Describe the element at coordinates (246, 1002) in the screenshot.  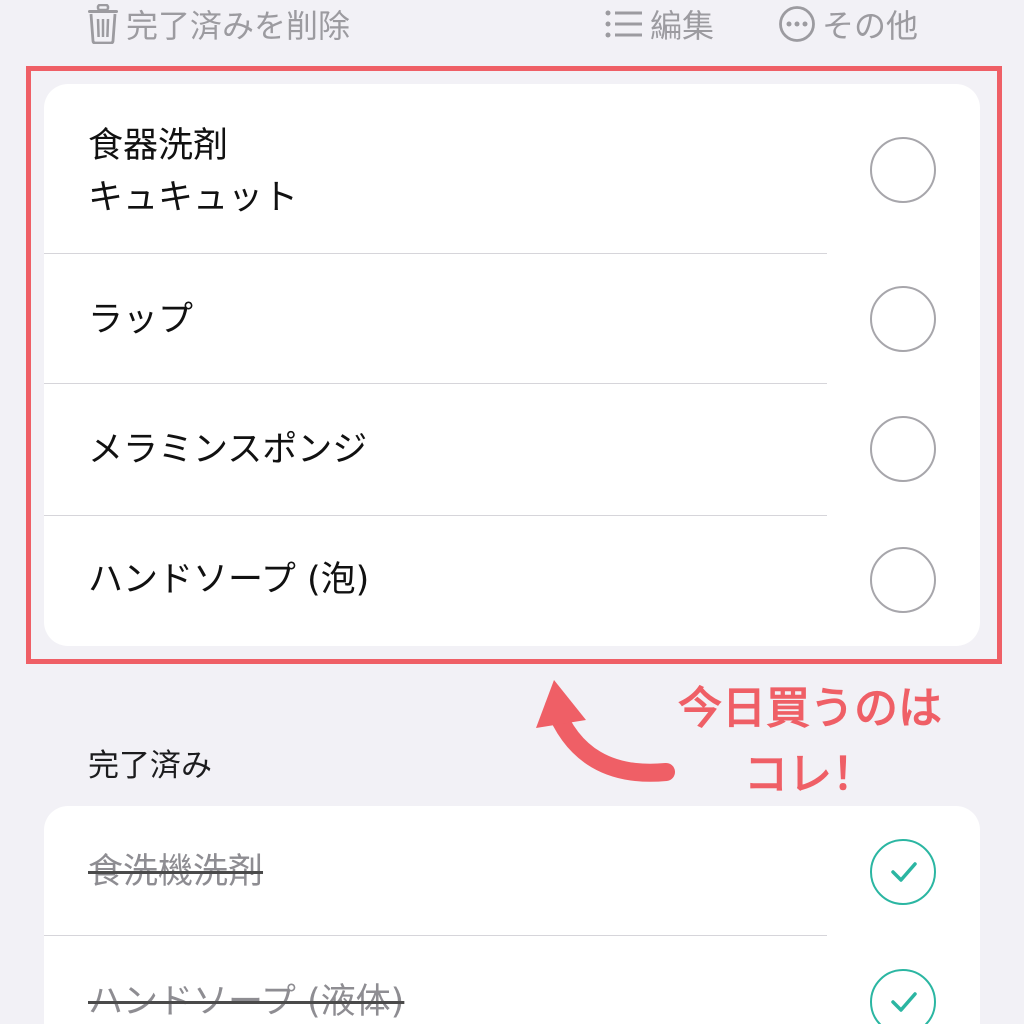
I see `item-label: ハンドソープ (液体)` at that location.